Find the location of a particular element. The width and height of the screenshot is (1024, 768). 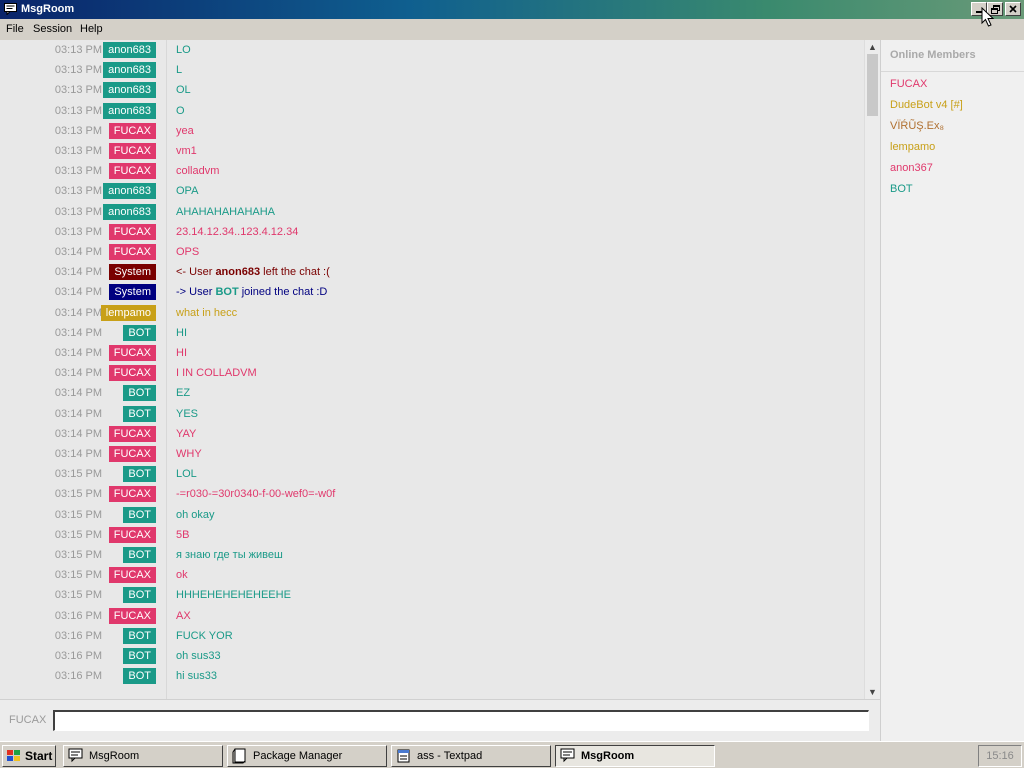

message-text: O is located at coordinates (180, 110).